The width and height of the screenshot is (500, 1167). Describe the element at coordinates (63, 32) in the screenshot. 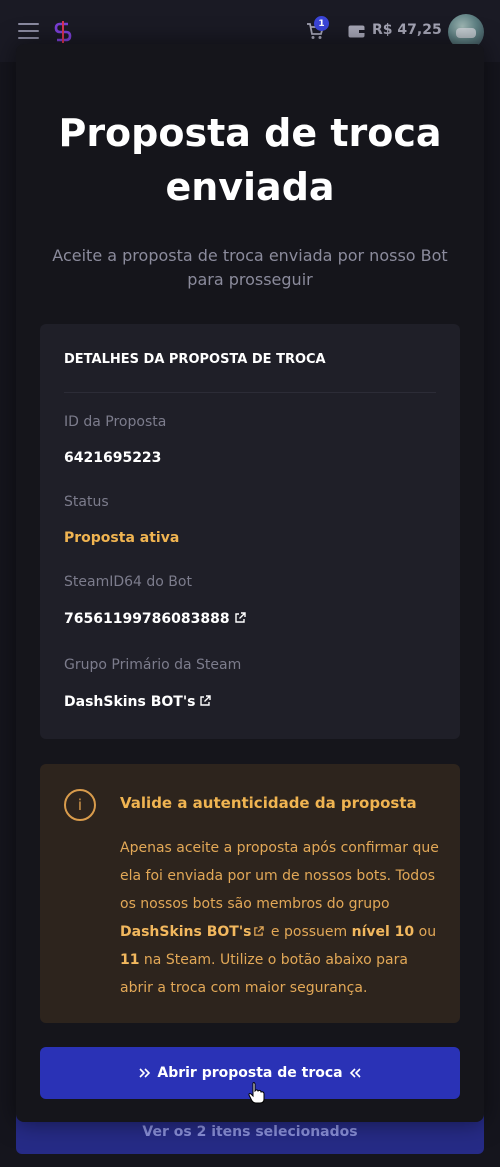

I see `dashskins-logo-icon` at that location.